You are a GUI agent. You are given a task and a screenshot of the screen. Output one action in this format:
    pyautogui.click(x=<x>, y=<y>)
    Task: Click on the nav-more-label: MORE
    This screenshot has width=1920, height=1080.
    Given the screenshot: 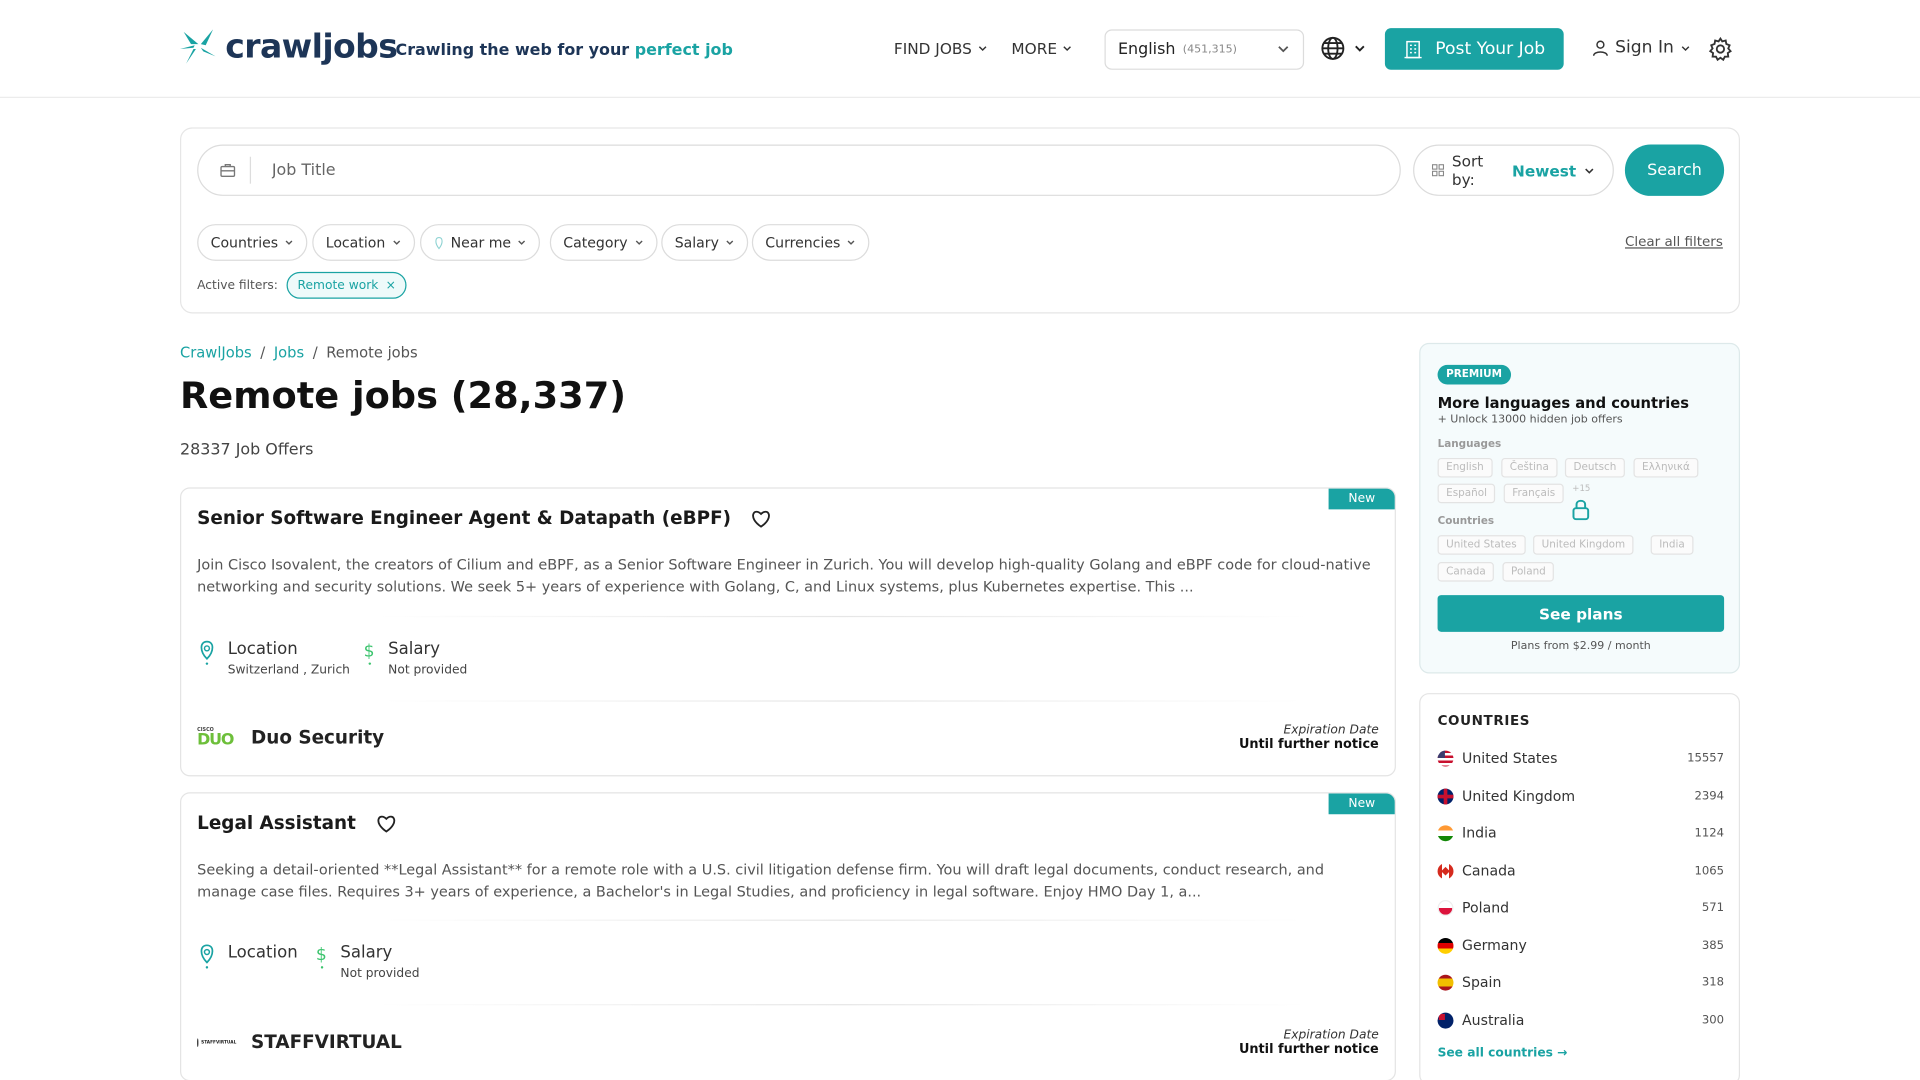 What is the action you would take?
    pyautogui.click(x=1034, y=48)
    